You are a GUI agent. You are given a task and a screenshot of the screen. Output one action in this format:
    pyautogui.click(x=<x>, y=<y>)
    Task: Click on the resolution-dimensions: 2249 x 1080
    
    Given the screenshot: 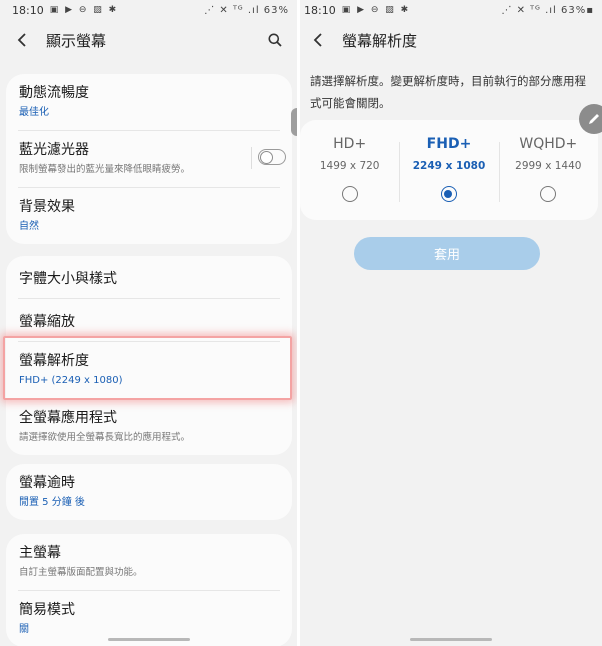 What is the action you would take?
    pyautogui.click(x=449, y=166)
    